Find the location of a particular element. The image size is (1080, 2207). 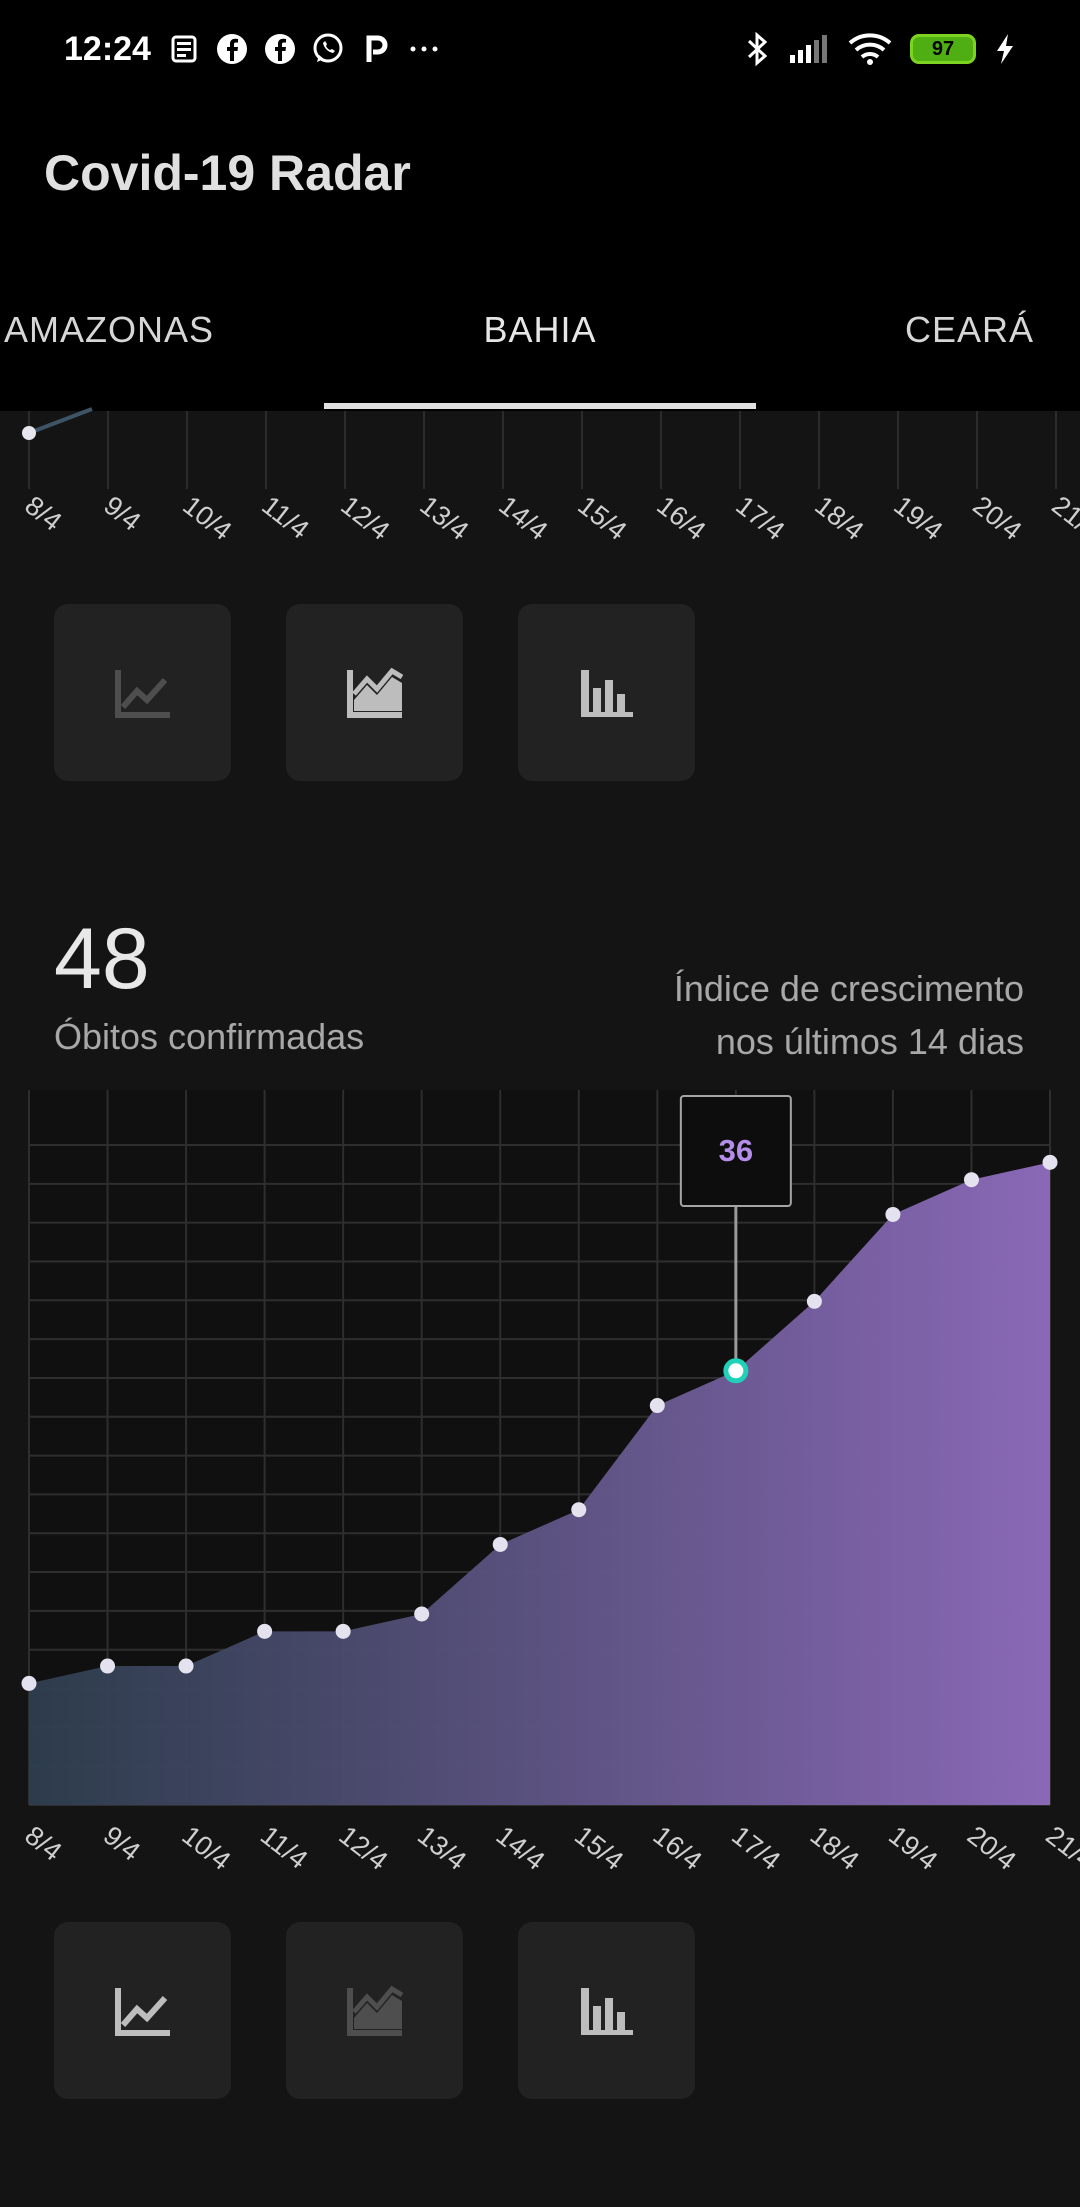

news-icon is located at coordinates (184, 49).